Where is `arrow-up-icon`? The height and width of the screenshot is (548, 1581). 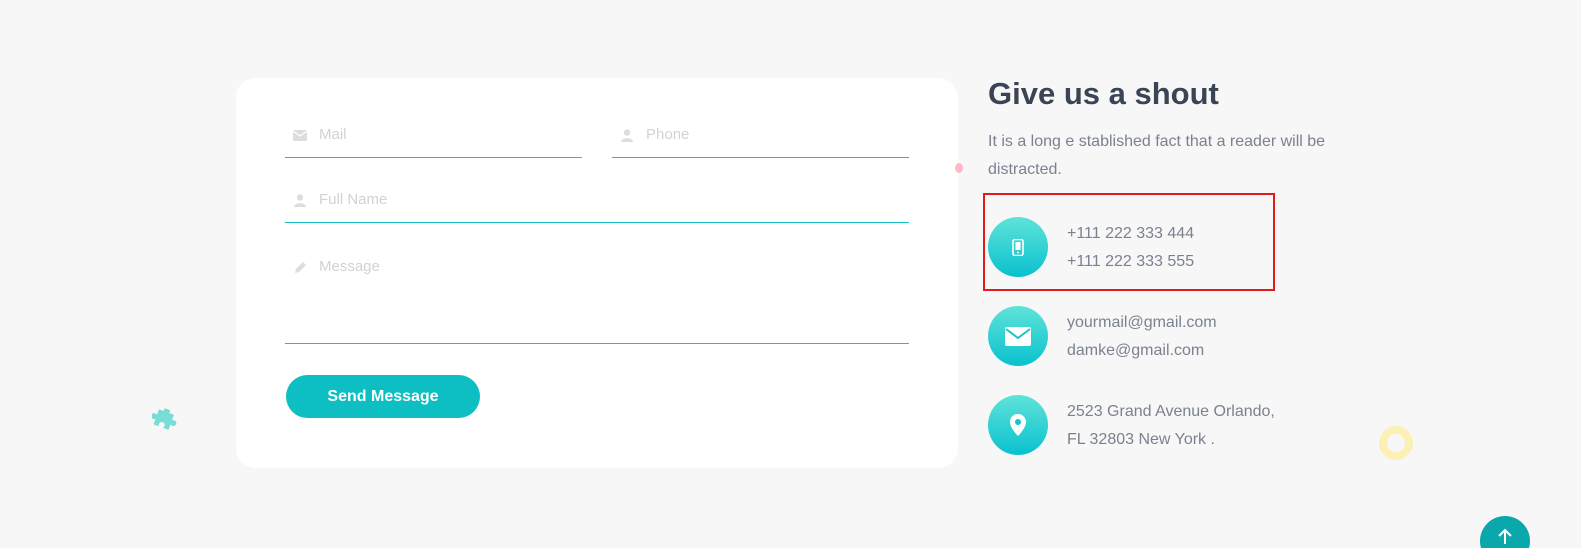 arrow-up-icon is located at coordinates (1505, 536).